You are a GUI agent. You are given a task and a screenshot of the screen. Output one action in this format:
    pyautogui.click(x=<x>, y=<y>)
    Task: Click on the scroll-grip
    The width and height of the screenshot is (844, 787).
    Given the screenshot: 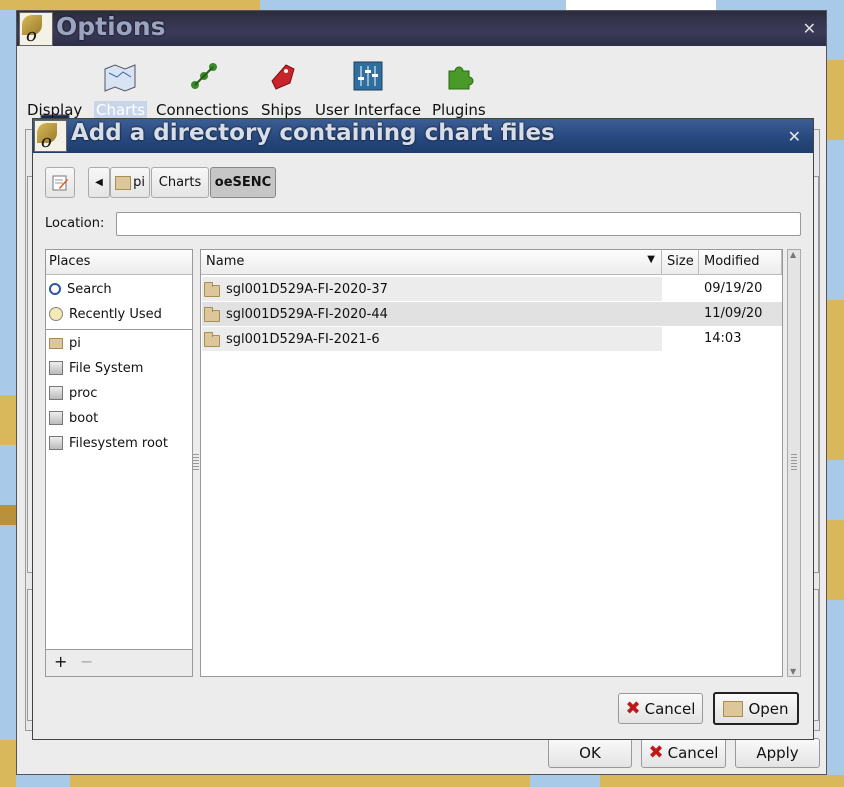 What is the action you would take?
    pyautogui.click(x=794, y=463)
    